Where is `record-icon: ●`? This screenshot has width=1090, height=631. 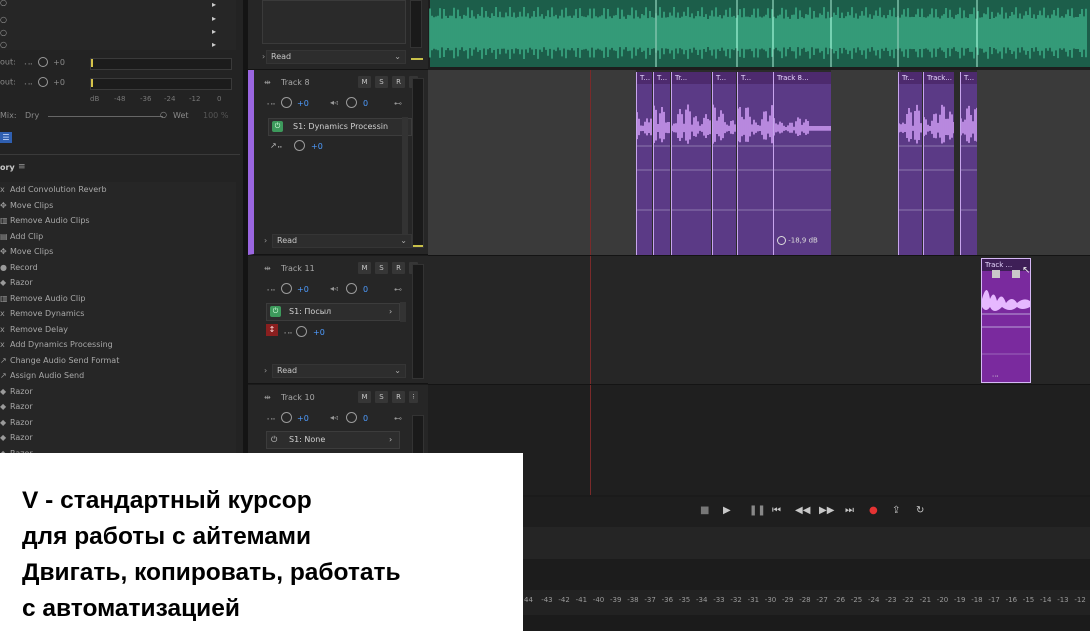 record-icon: ● is located at coordinates (873, 510).